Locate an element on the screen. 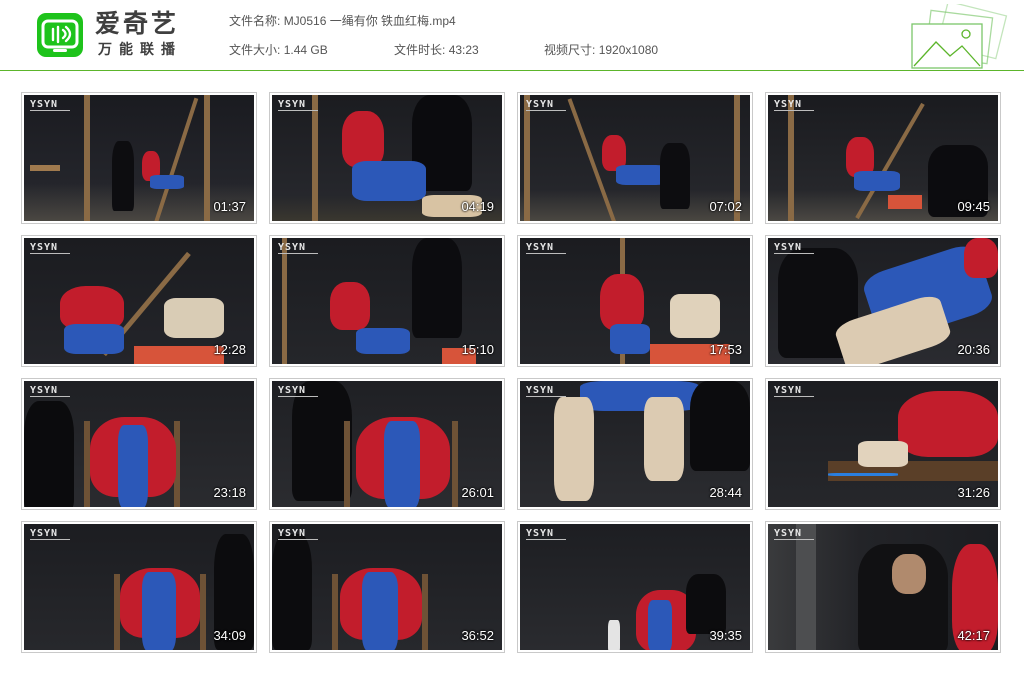 Image resolution: width=1024 pixels, height=673 pixels. thumbnail-frame: YSYN 26:01 is located at coordinates (387, 444).